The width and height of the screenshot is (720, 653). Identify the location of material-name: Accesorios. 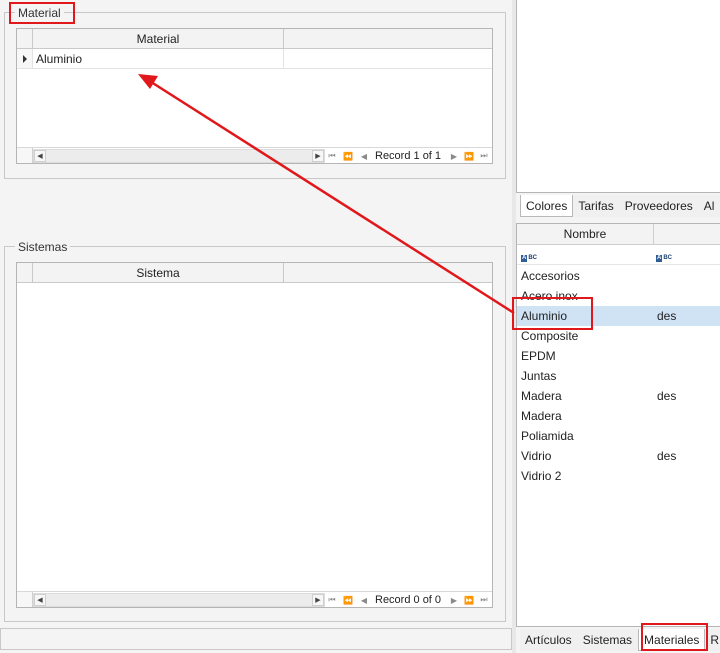
(550, 276).